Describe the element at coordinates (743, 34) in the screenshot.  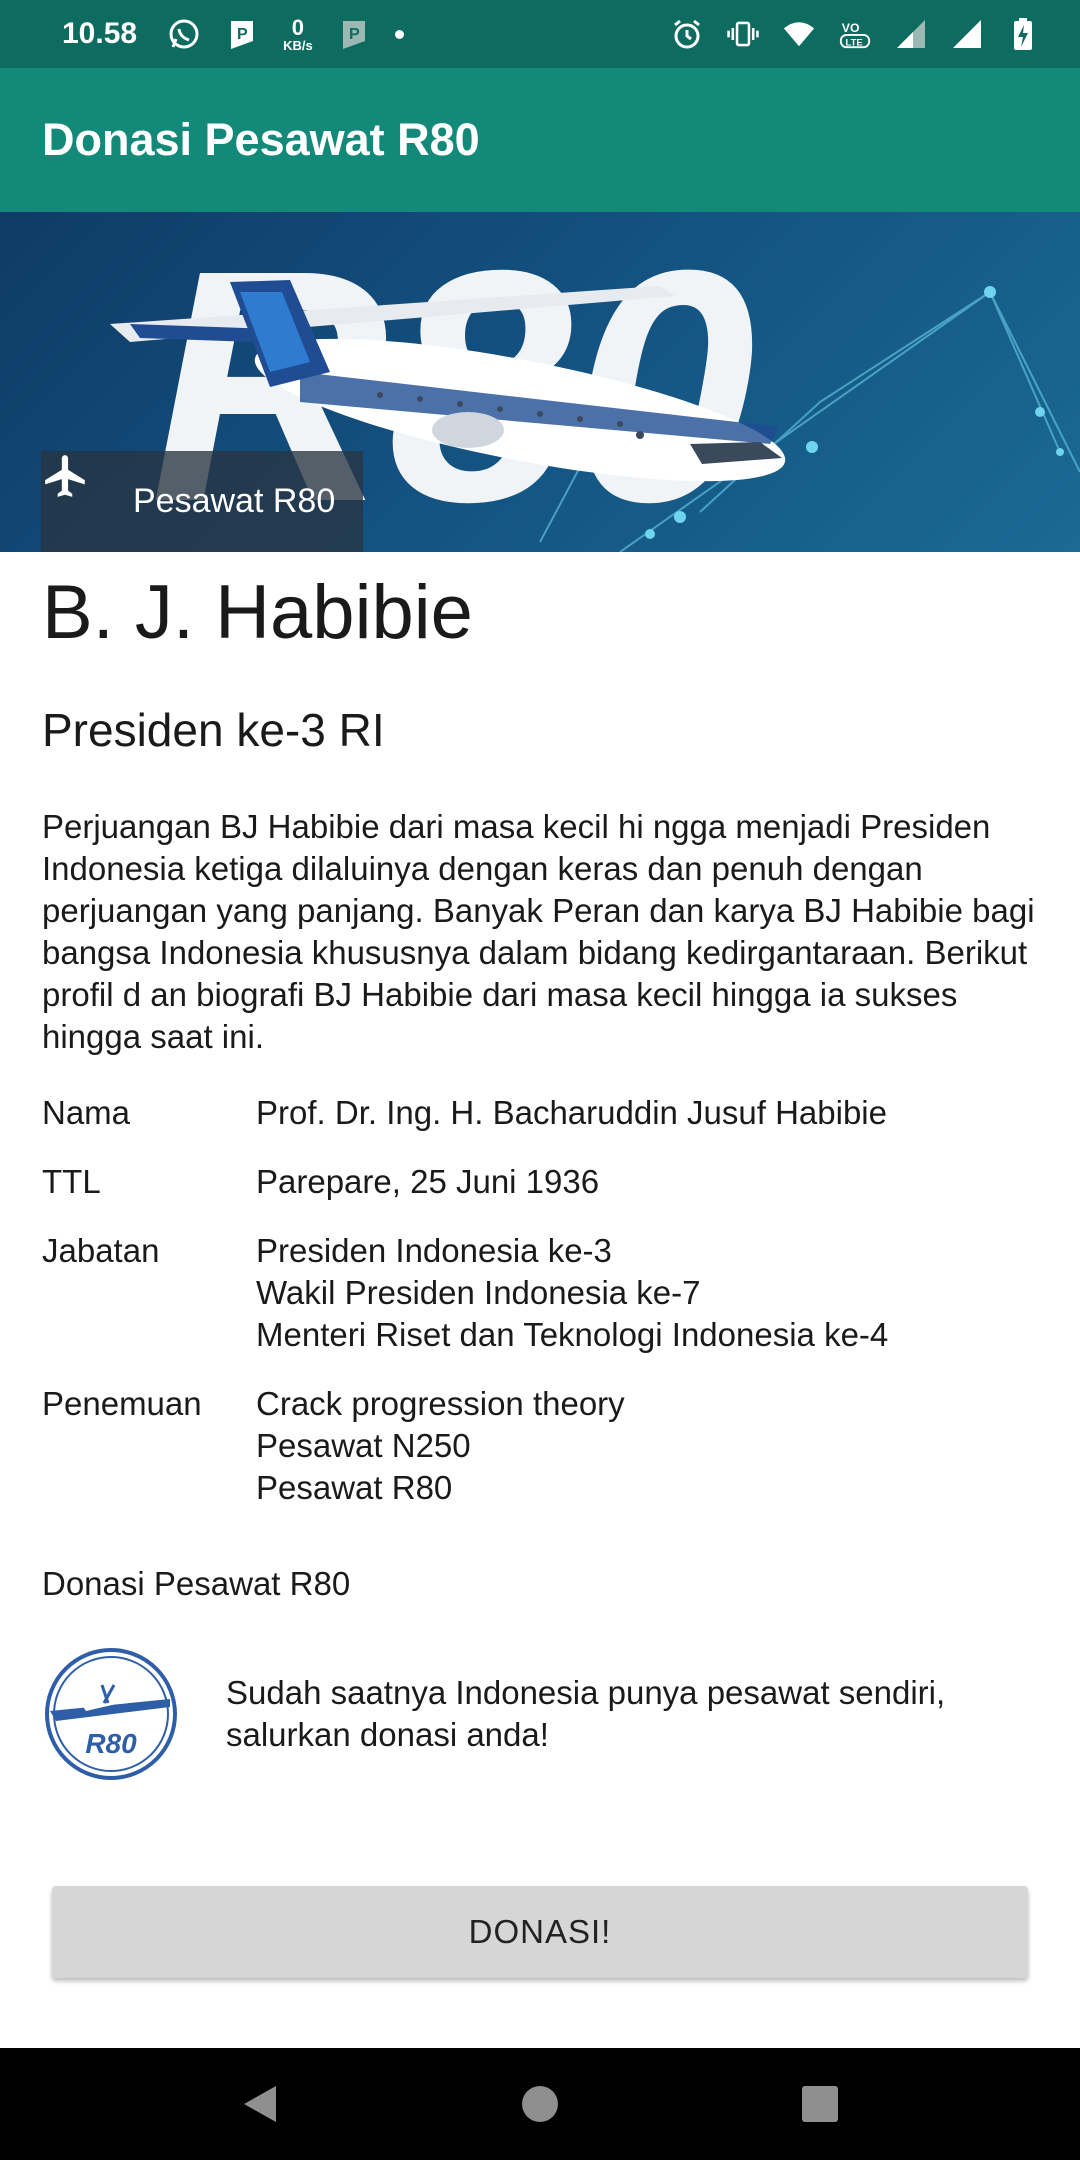
I see `vibrate-icon` at that location.